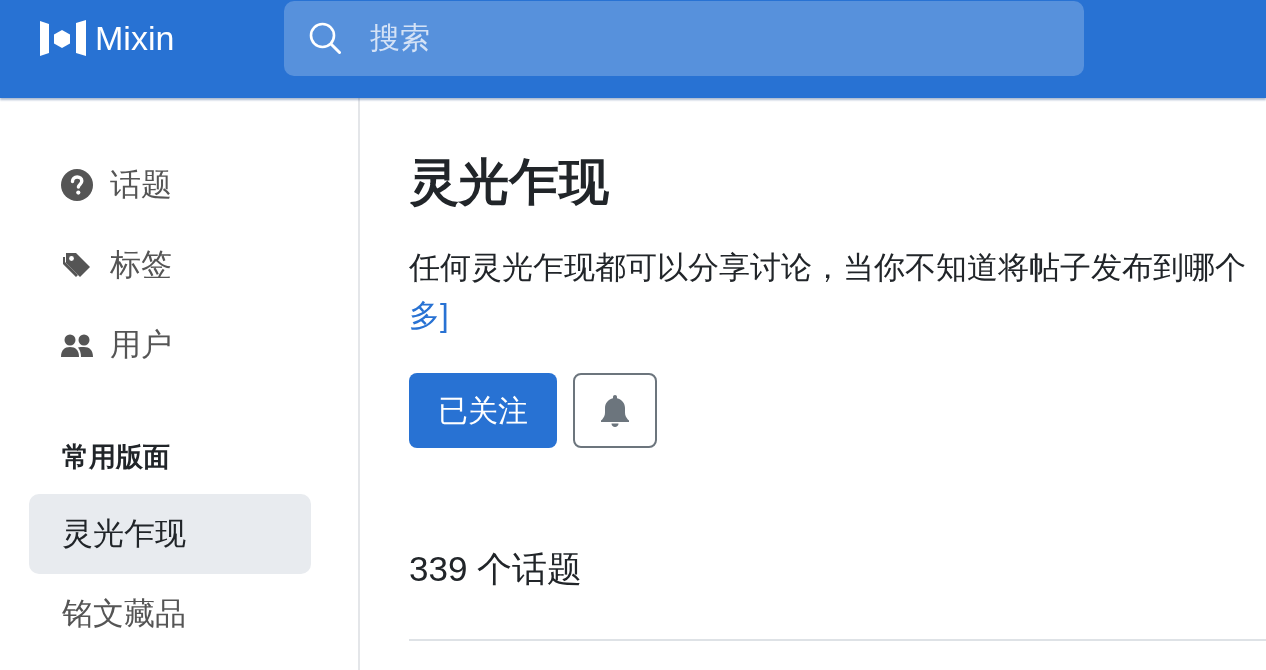 Image resolution: width=1266 pixels, height=670 pixels. Describe the element at coordinates (496, 569) in the screenshot. I see `topic-count: 339 个话题` at that location.